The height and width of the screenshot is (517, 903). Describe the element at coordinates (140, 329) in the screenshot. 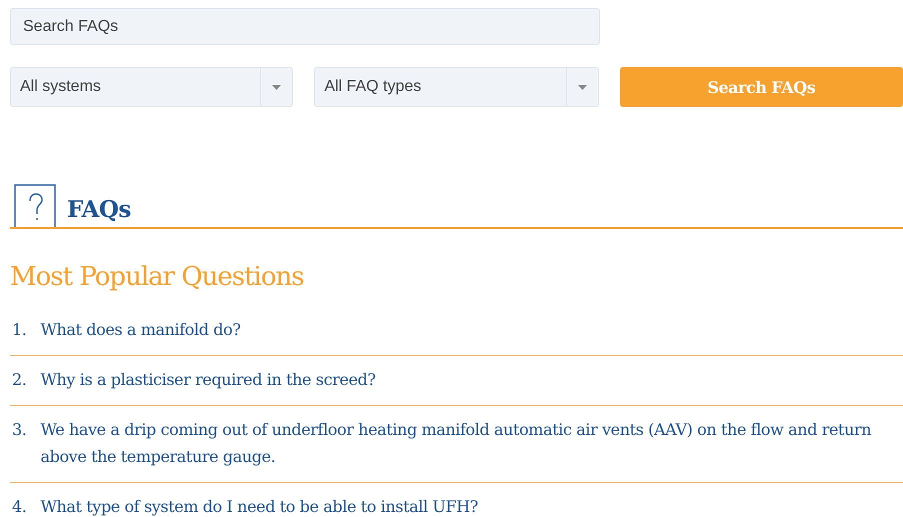

I see `question-link: What does a manifold do?` at that location.